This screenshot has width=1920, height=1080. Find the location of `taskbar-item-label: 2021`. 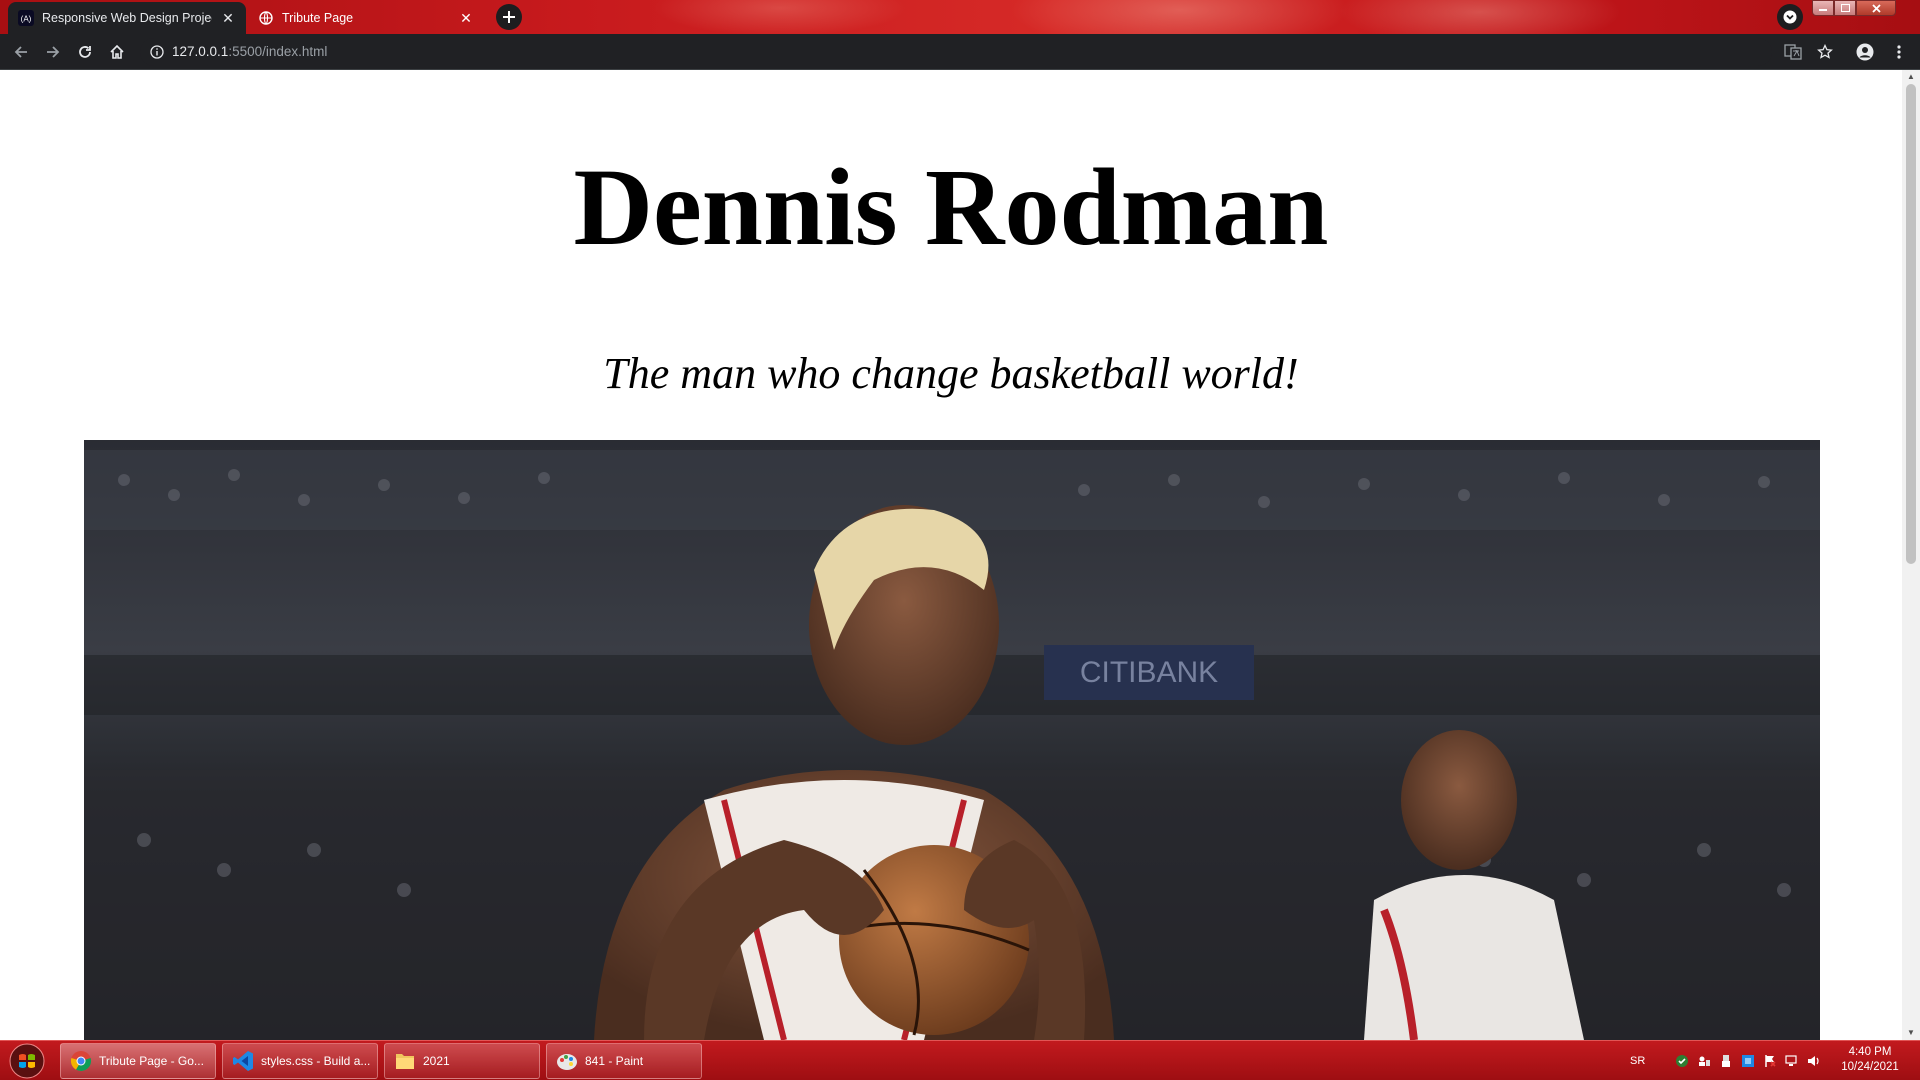

taskbar-item-label: 2021 is located at coordinates (436, 1061).